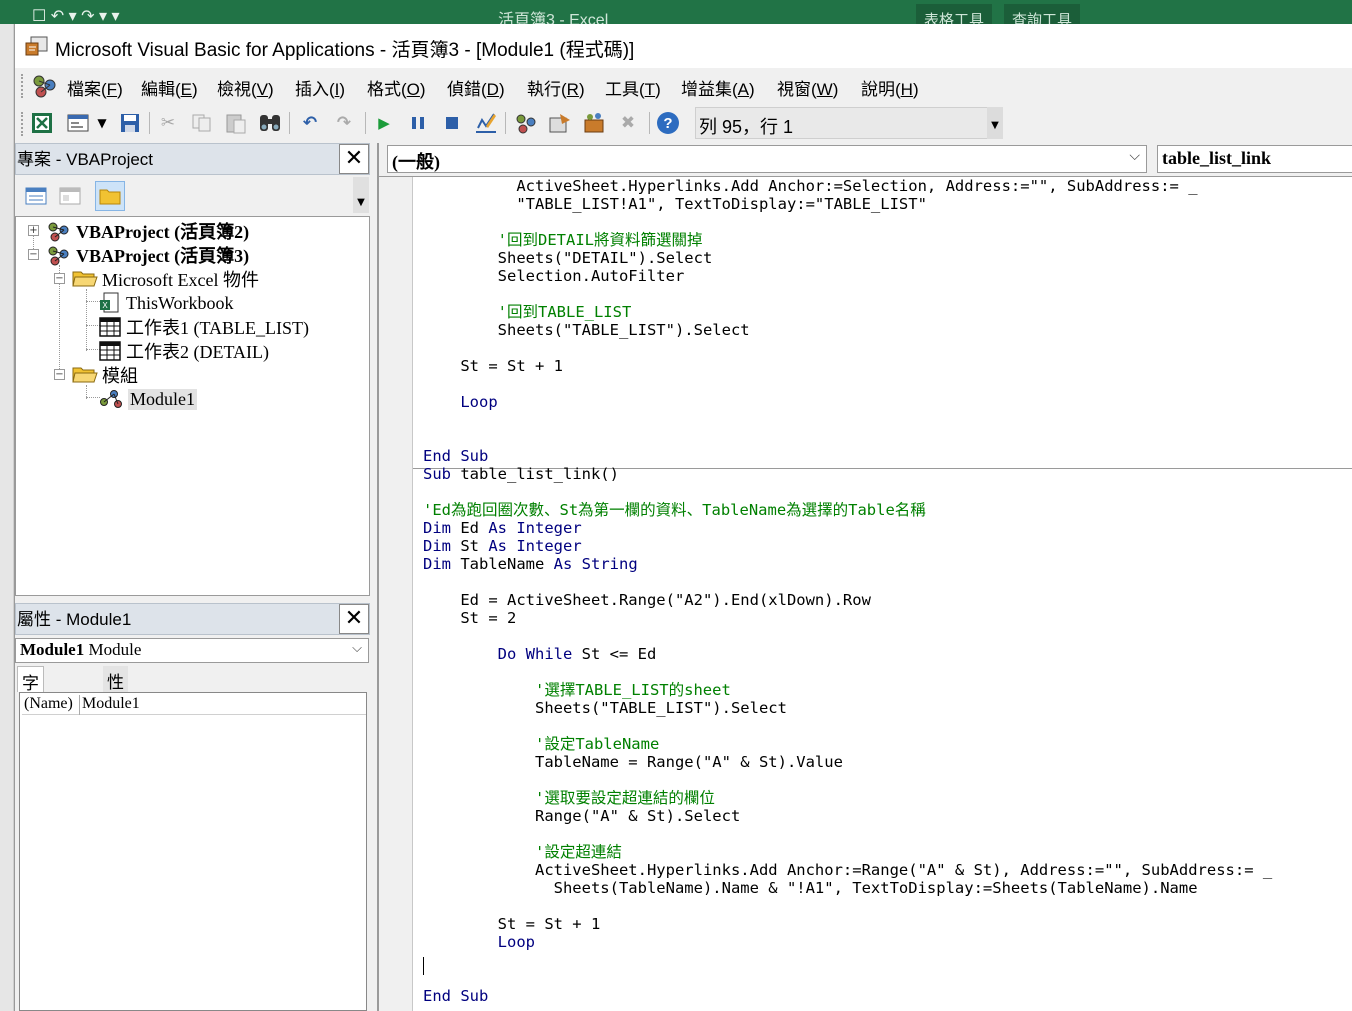 The image size is (1352, 1011). Describe the element at coordinates (1254, 159) in the screenshot. I see `procedure-combo: table_list_link` at that location.